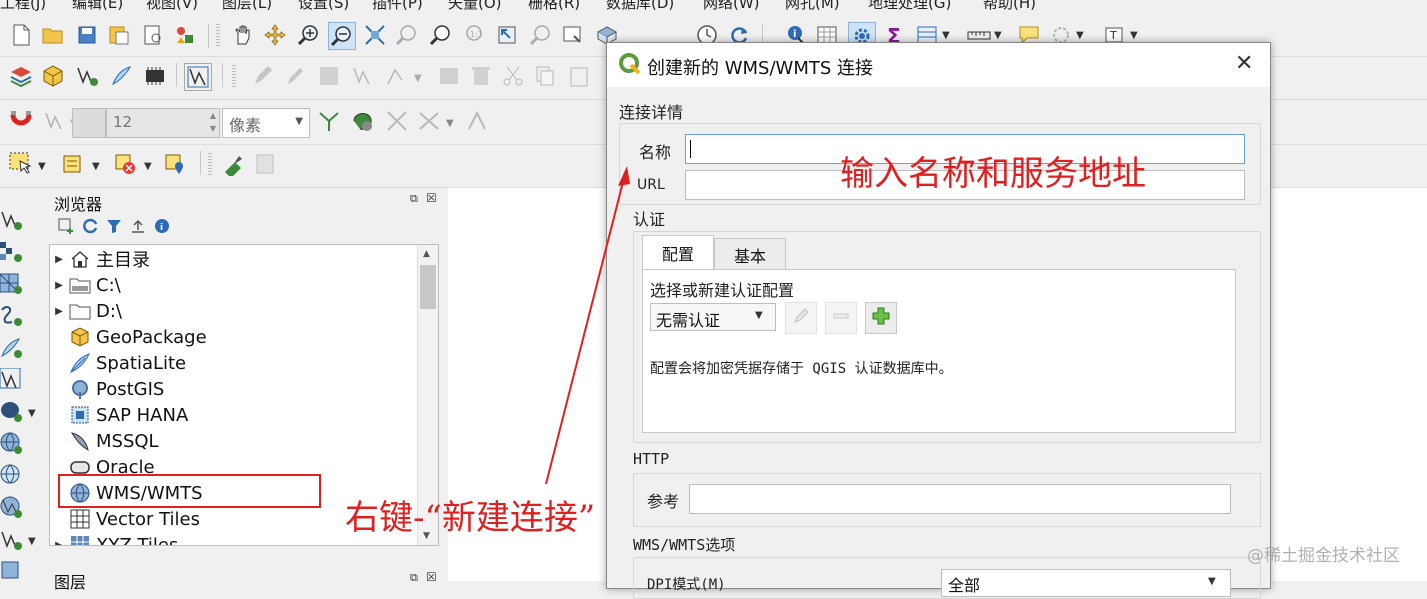  What do you see at coordinates (441, 35) in the screenshot?
I see `zoom-layer-icon` at bounding box center [441, 35].